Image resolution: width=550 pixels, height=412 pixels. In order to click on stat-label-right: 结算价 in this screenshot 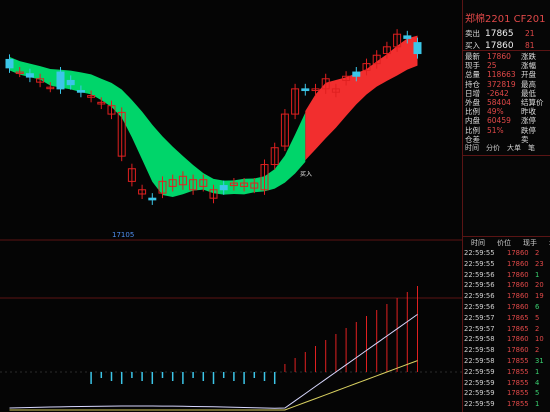, I will do `click(532, 102)`.